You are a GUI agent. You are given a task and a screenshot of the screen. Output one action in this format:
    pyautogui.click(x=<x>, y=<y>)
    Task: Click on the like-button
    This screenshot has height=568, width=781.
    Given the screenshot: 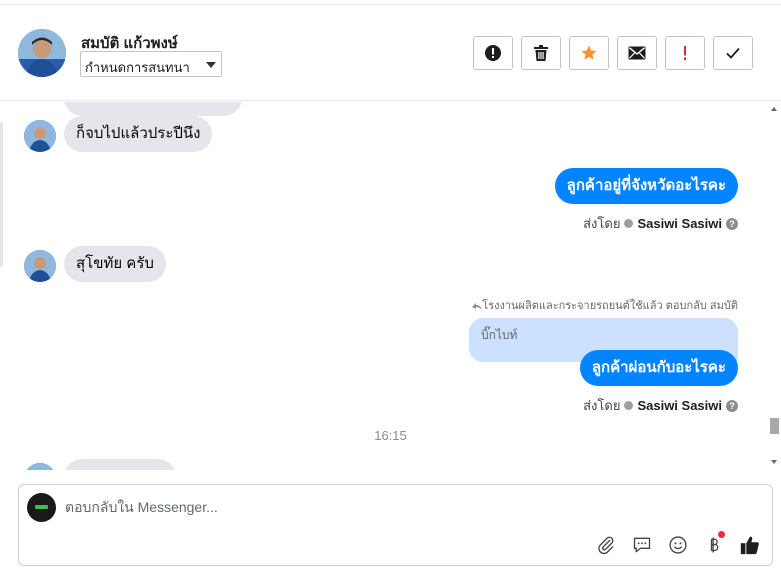 What is the action you would take?
    pyautogui.click(x=750, y=545)
    